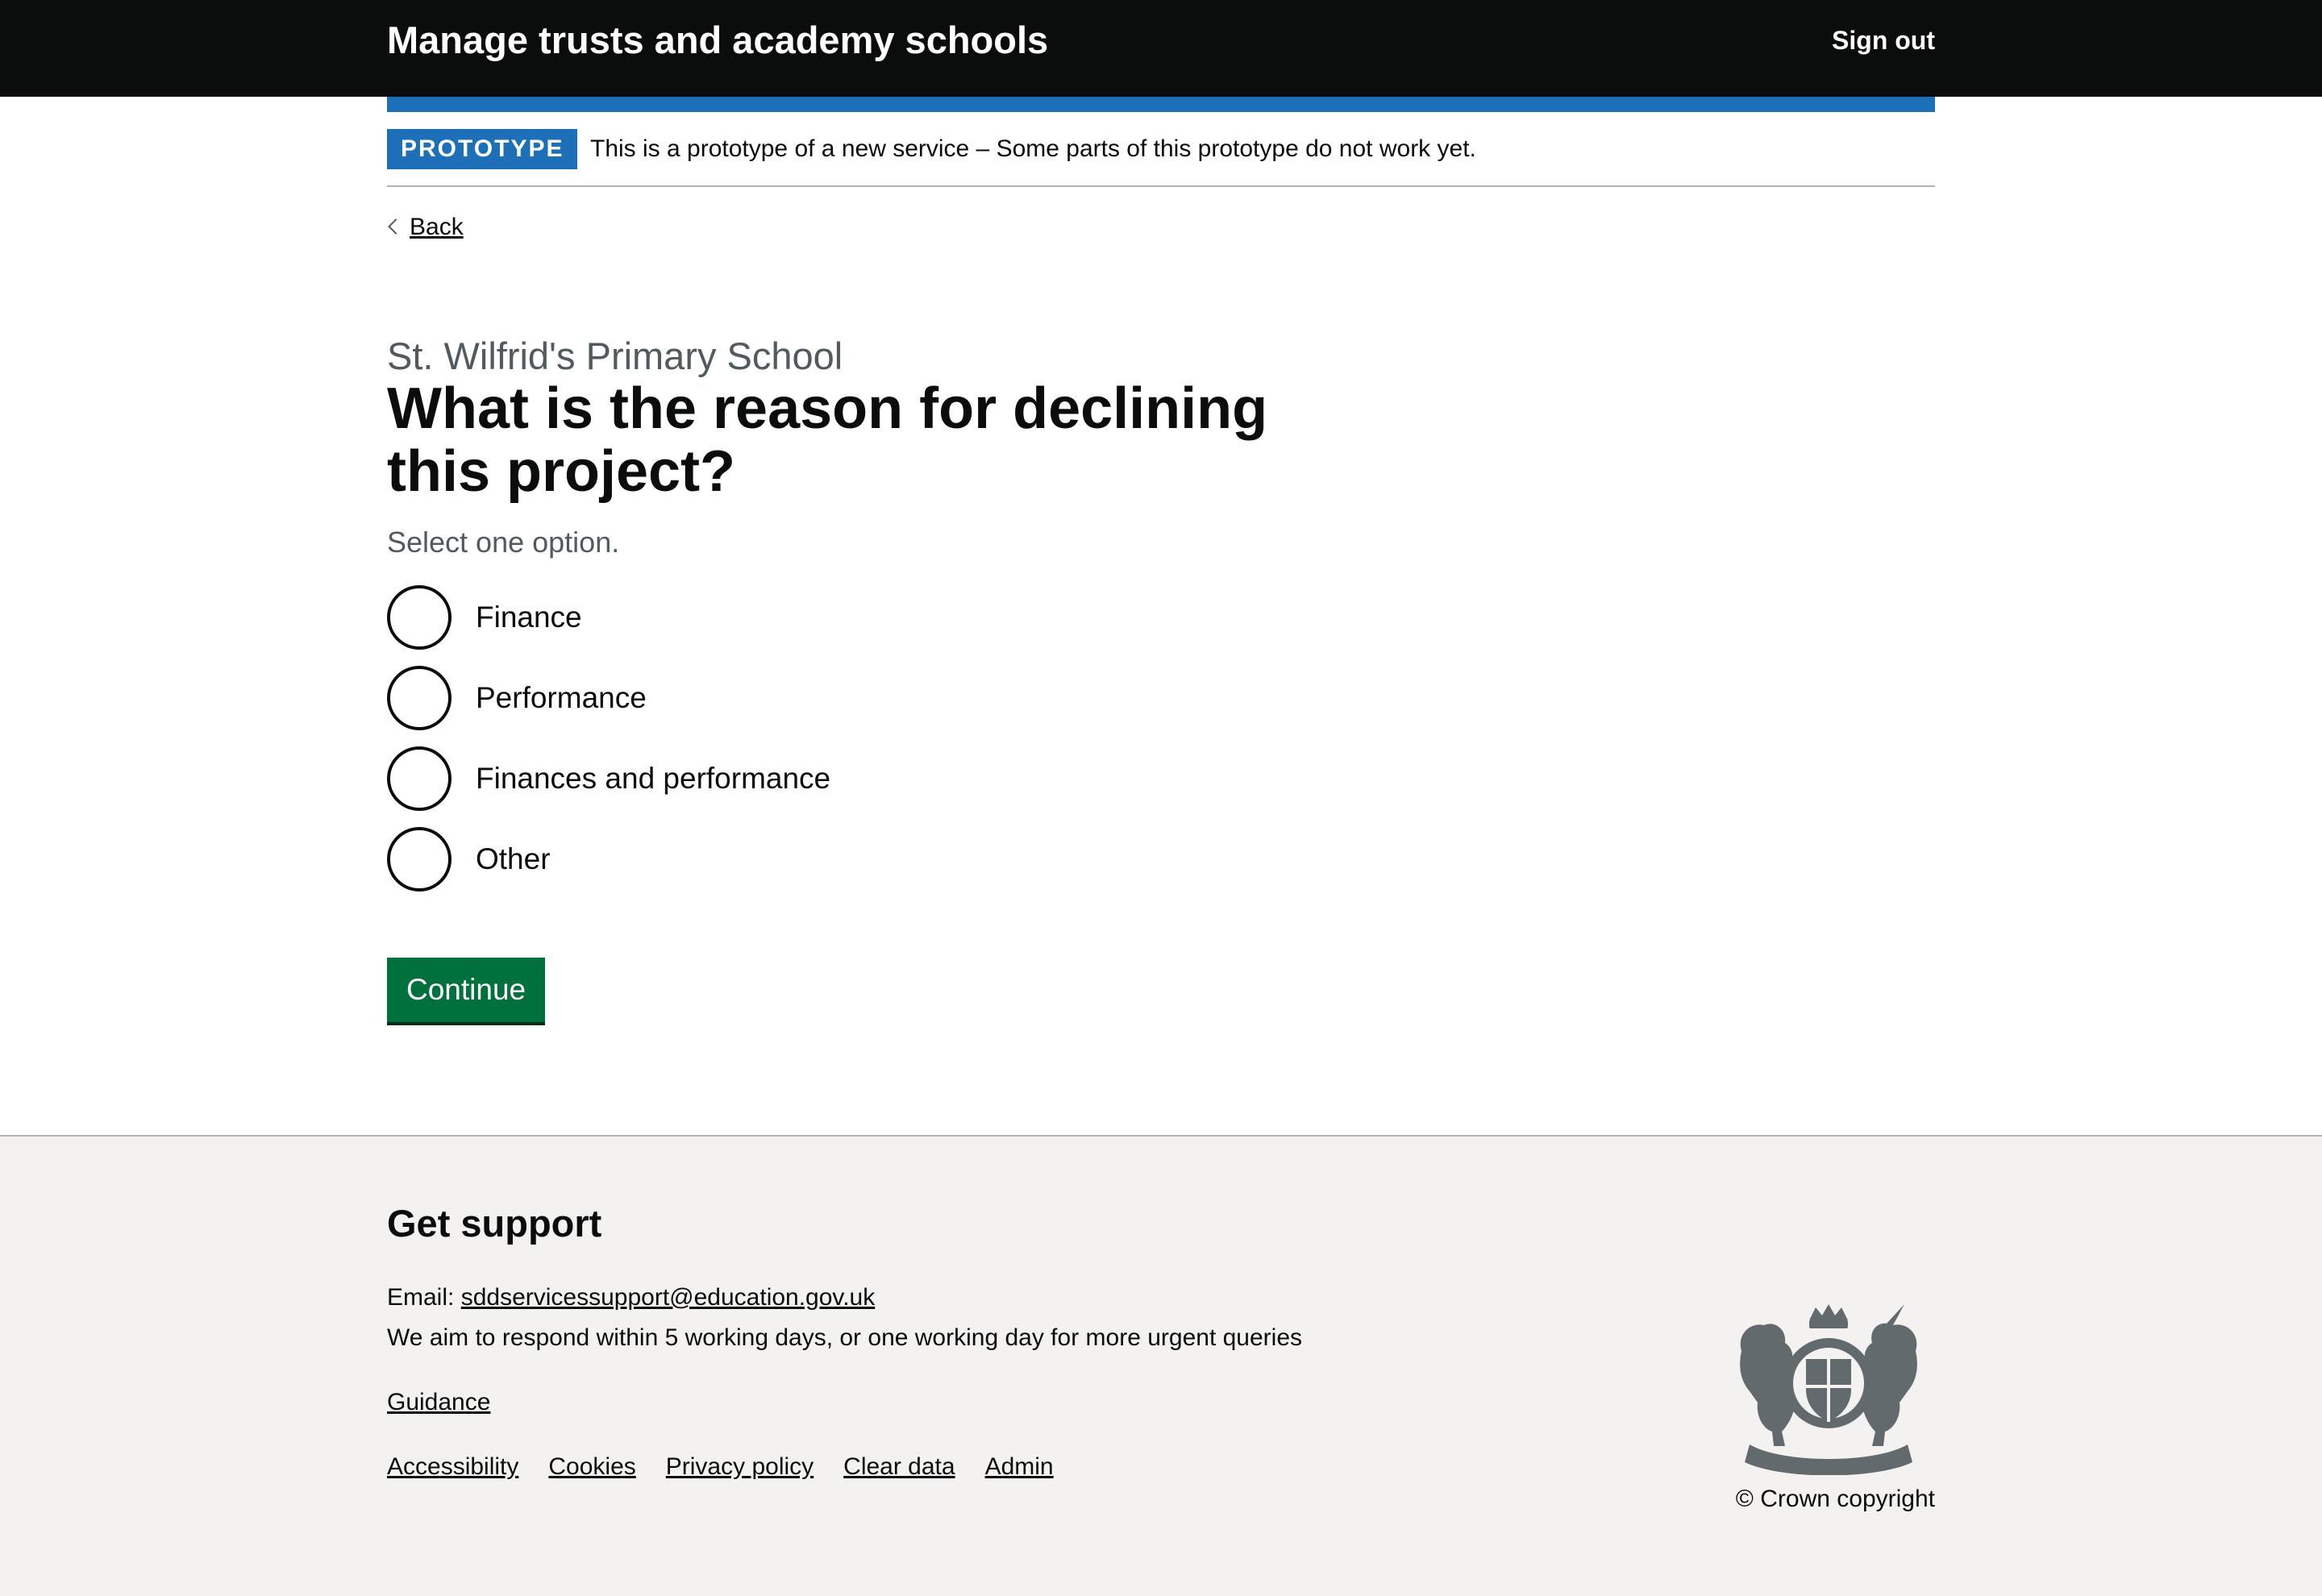  What do you see at coordinates (452, 1467) in the screenshot?
I see `footer-link-accessibility: Accessibility` at bounding box center [452, 1467].